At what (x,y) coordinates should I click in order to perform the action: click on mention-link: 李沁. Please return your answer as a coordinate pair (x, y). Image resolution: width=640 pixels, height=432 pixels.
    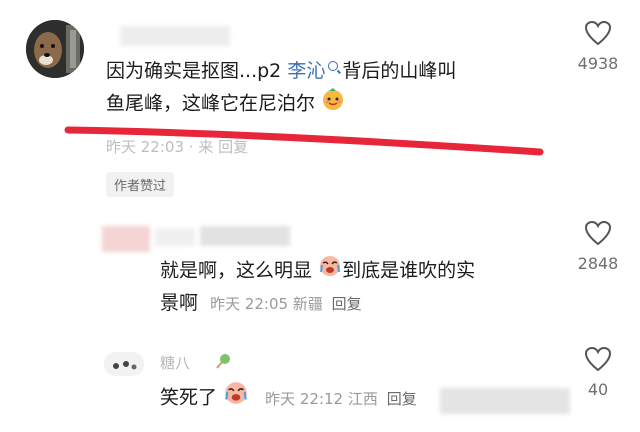
    Looking at the image, I should click on (306, 71).